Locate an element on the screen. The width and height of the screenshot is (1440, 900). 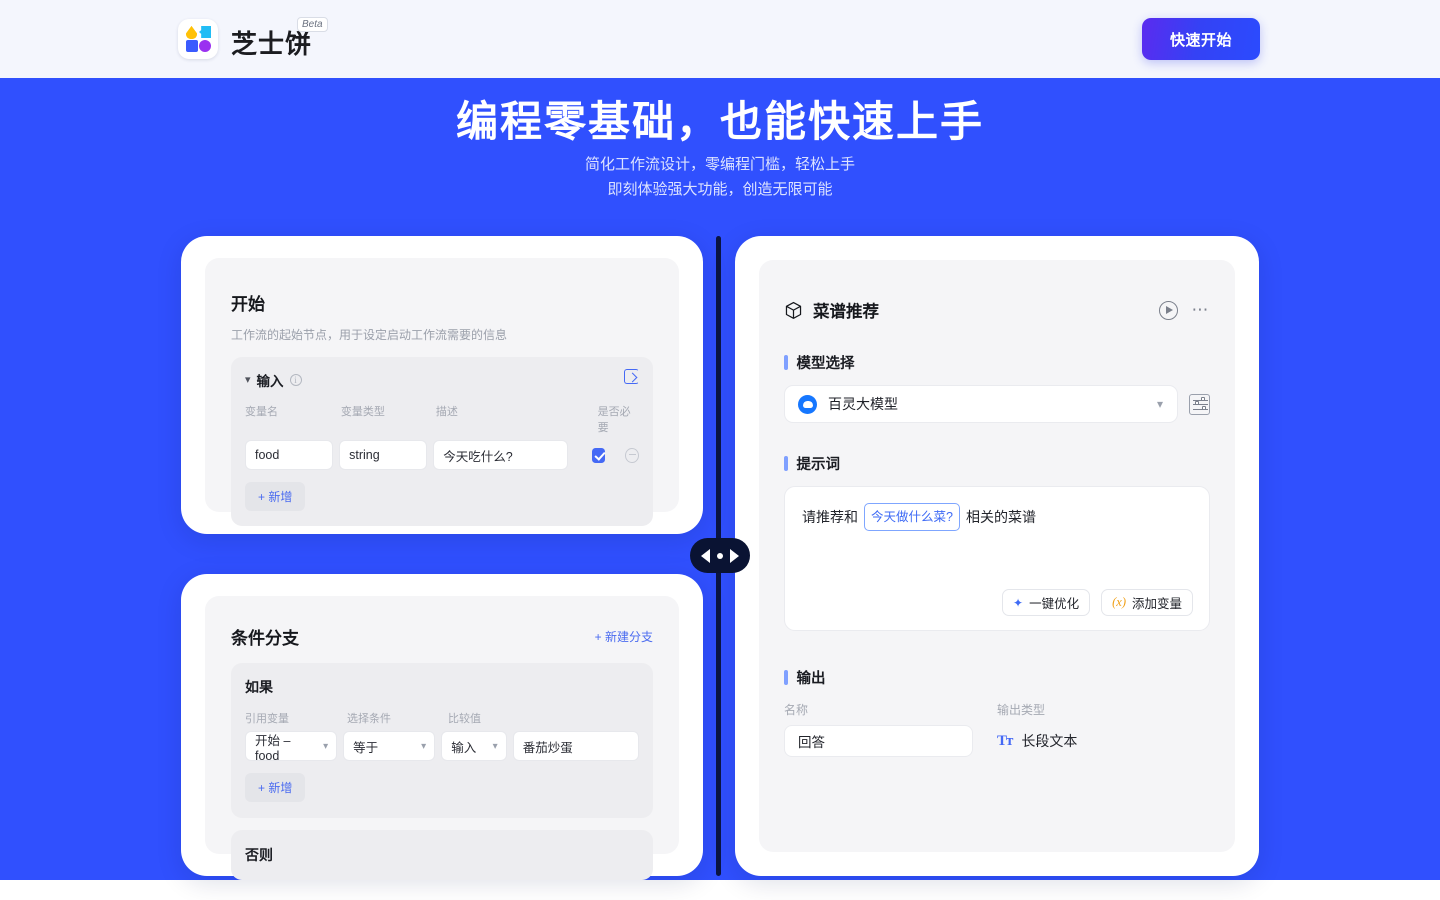
prompt-prefix-text: 请推荐和 is located at coordinates (830, 517).